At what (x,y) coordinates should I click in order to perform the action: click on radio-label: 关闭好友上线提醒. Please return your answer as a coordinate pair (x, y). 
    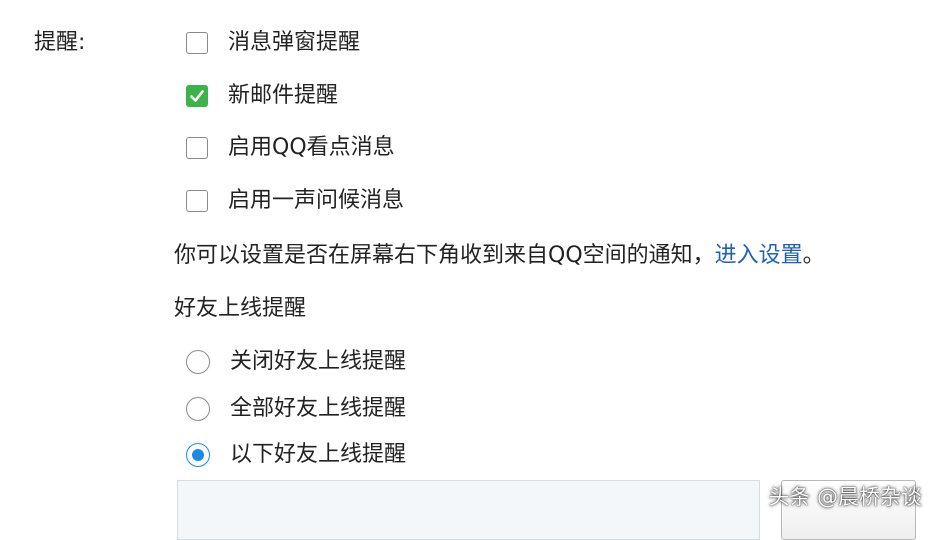
    Looking at the image, I should click on (318, 361).